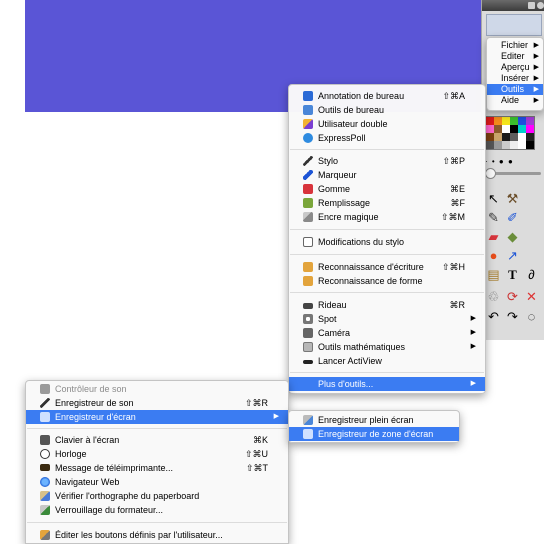  Describe the element at coordinates (374, 434) in the screenshot. I see `menu-item-enregistreur-zone-ecran: Enregistreur de zone d'écran` at that location.